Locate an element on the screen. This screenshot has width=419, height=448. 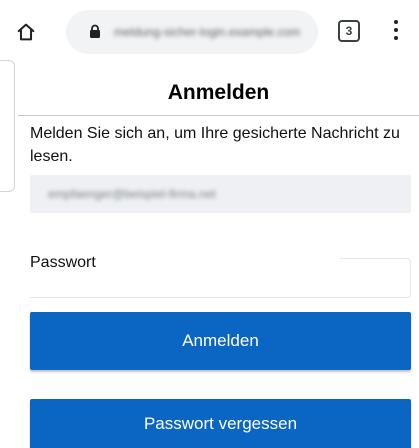
tab-switcher-button: 3 is located at coordinates (349, 31).